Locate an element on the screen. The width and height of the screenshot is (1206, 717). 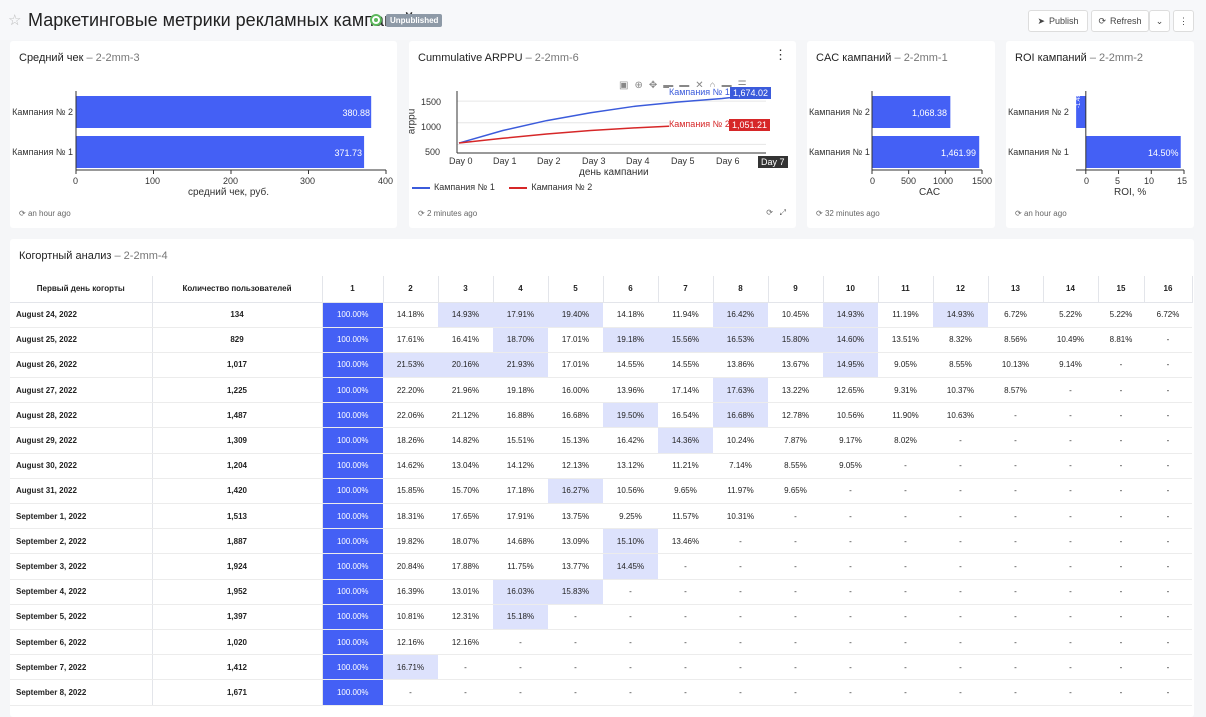
cohort-date: September 4, 2022 is located at coordinates (81, 592).